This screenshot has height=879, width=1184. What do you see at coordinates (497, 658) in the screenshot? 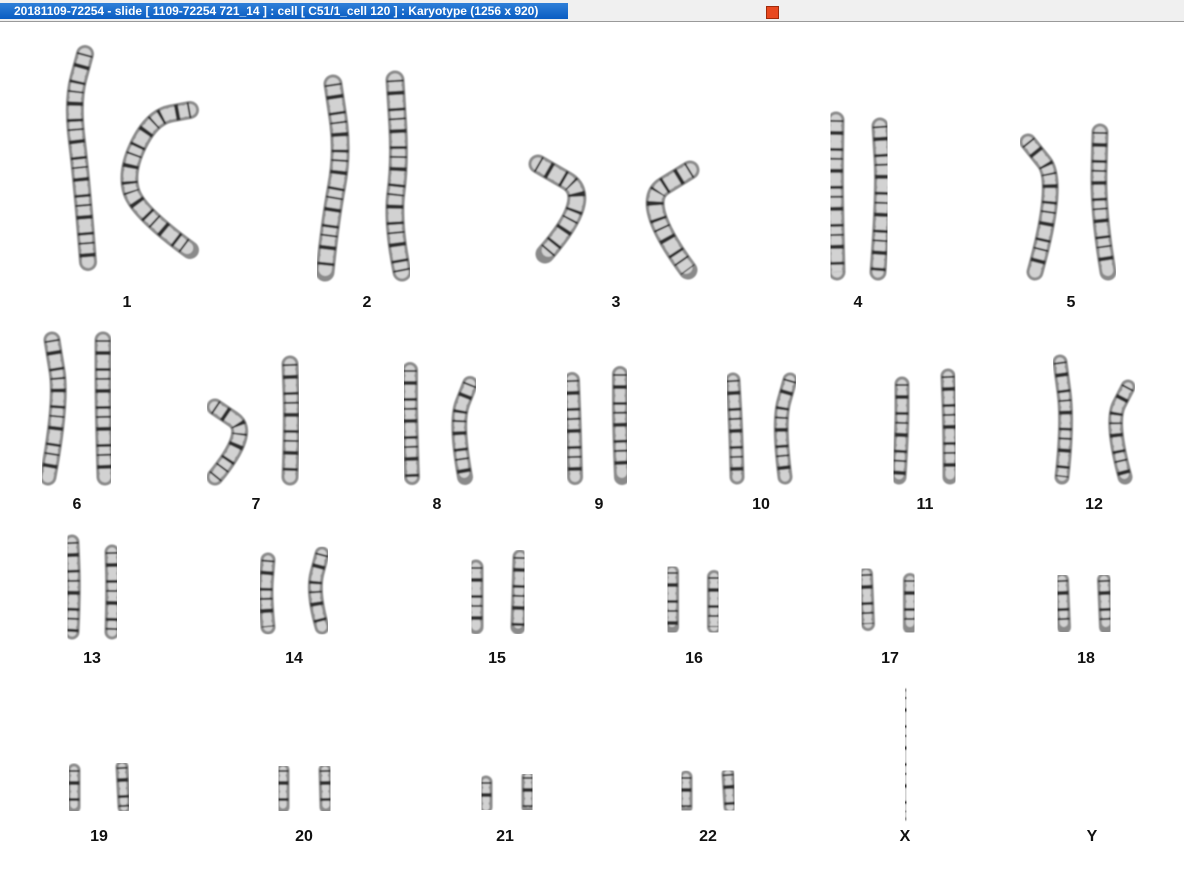
I see `chromosome-label-15: 15` at bounding box center [497, 658].